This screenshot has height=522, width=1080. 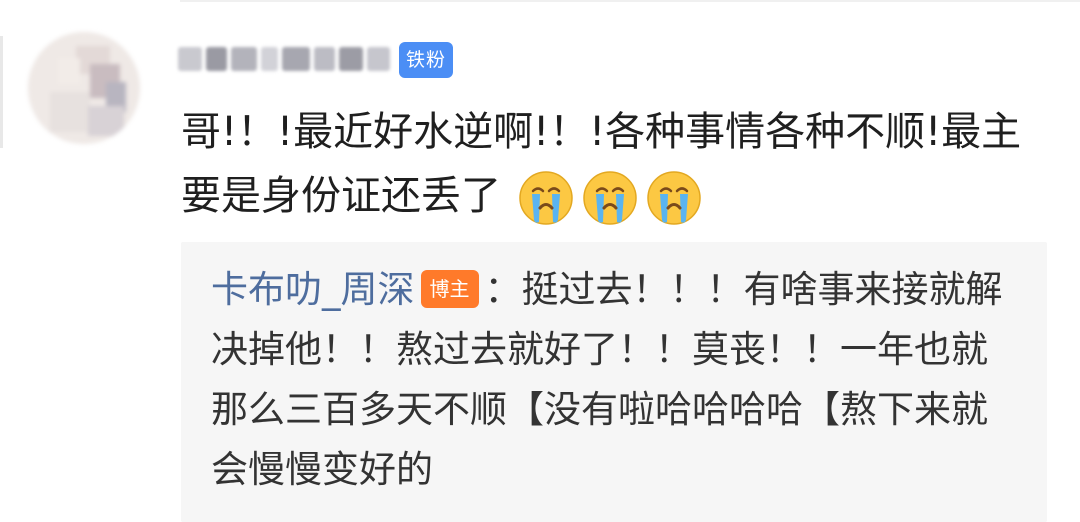 I want to click on left-edge-divider, so click(x=1, y=92).